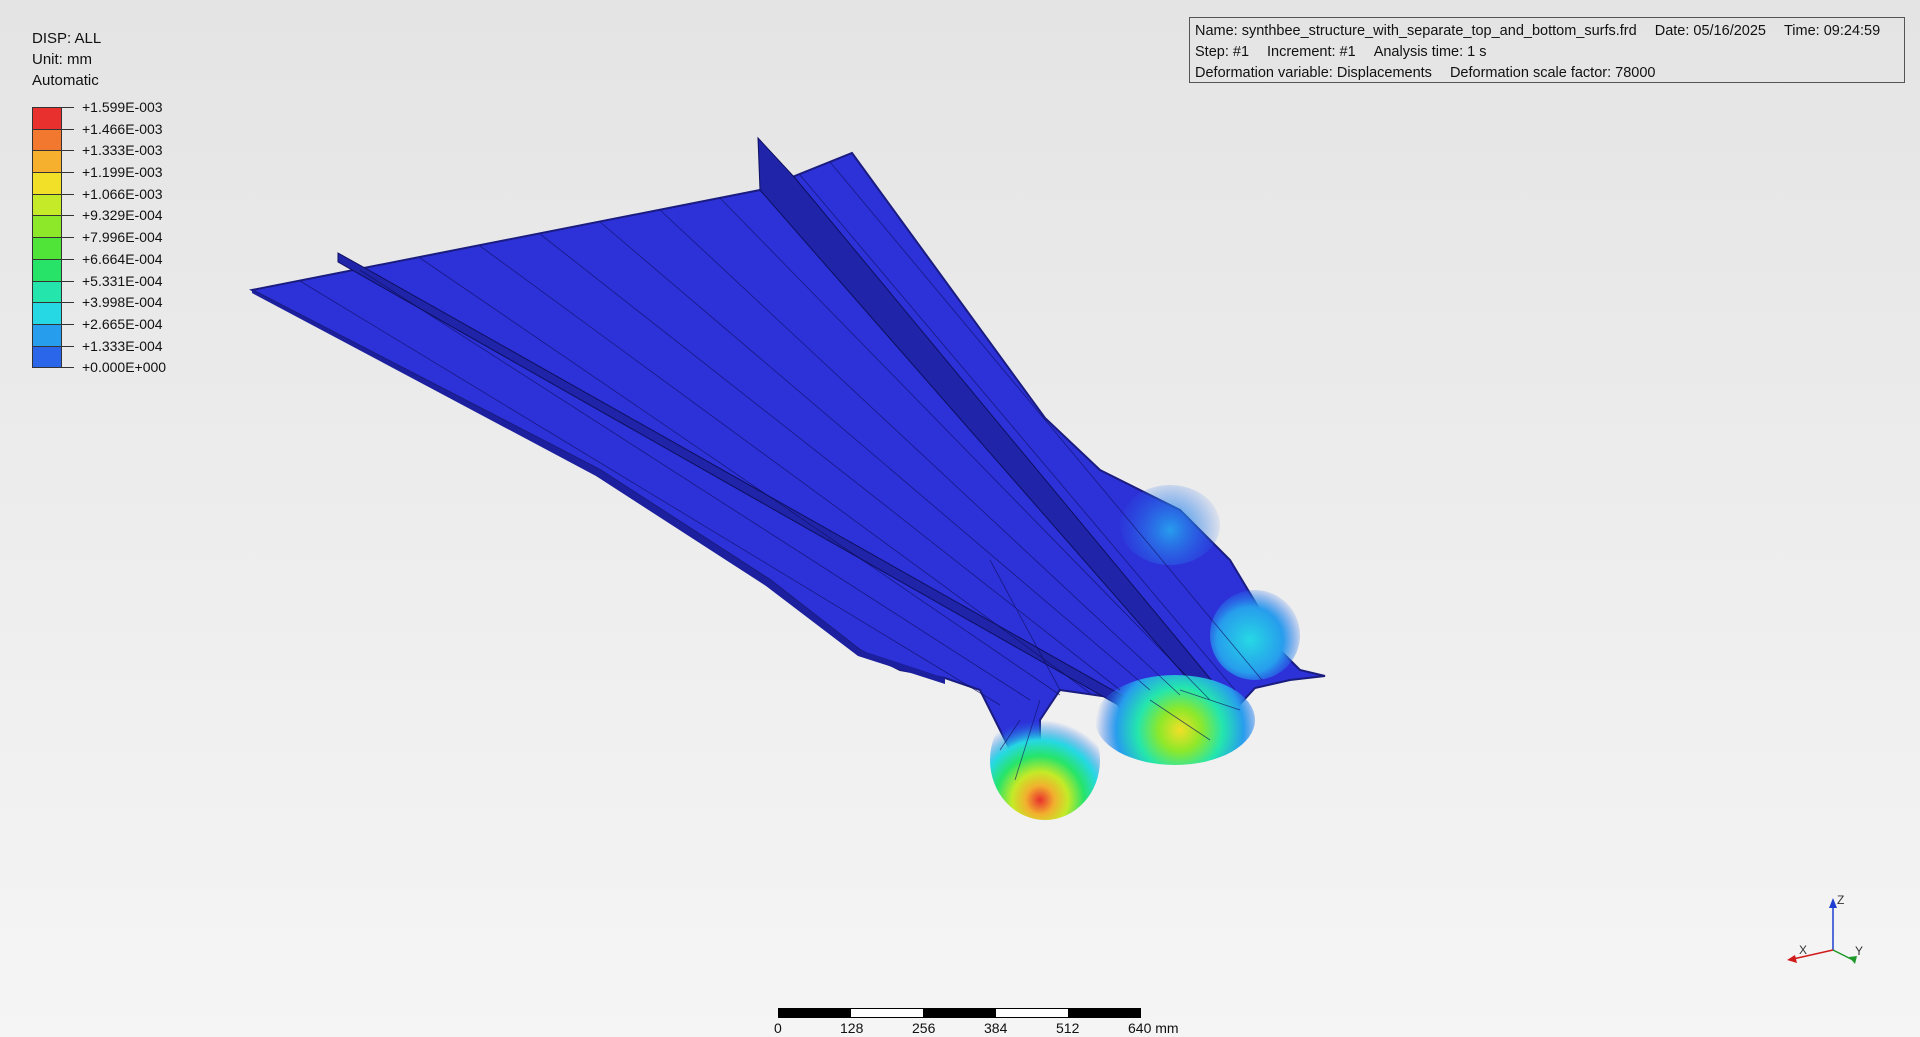 This screenshot has height=1037, width=1920. Describe the element at coordinates (996, 1028) in the screenshot. I see `scale-tick-label: 384` at that location.